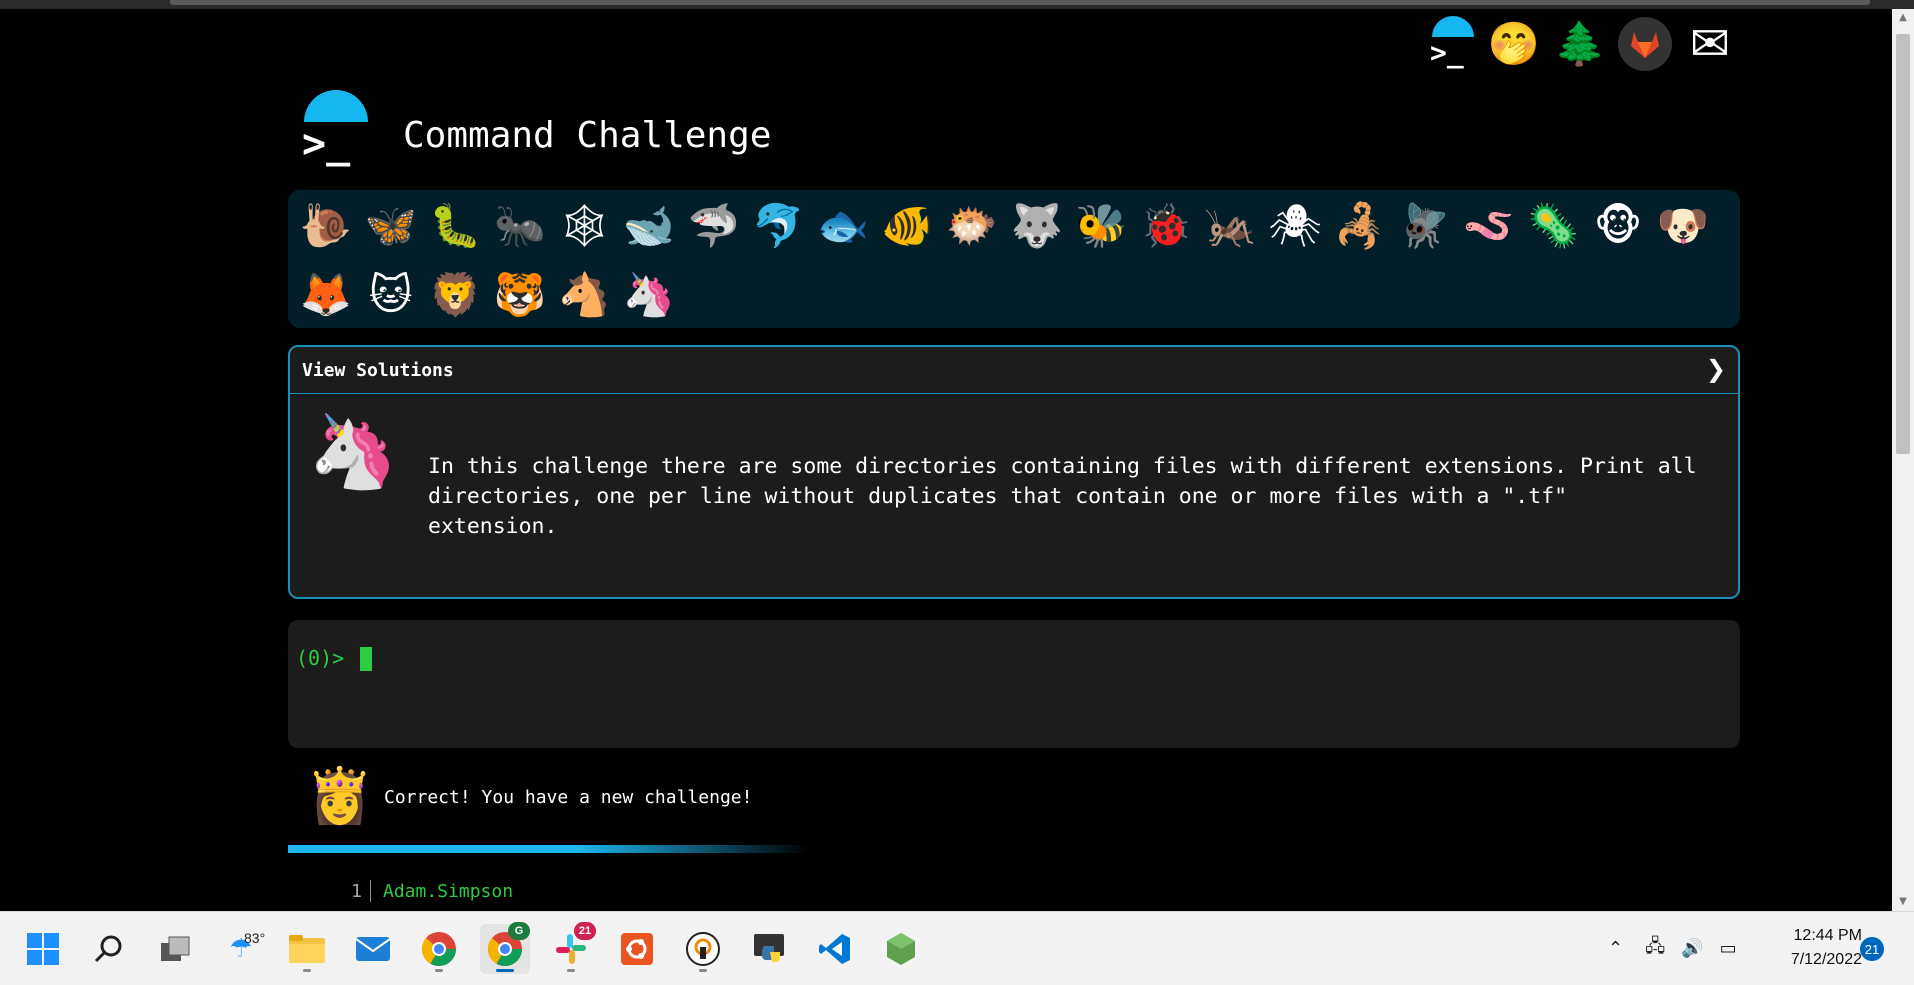 This screenshot has width=1914, height=985. Describe the element at coordinates (1903, 244) in the screenshot. I see `scrollbar-thumb` at that location.